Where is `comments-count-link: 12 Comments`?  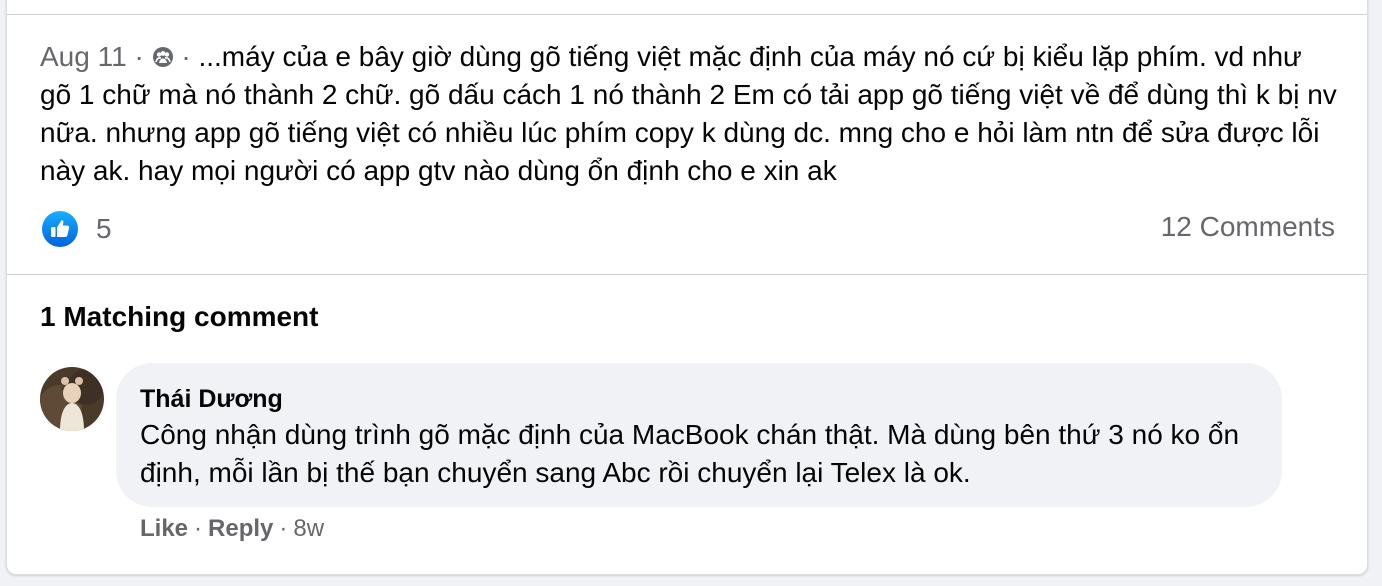 comments-count-link: 12 Comments is located at coordinates (1248, 227).